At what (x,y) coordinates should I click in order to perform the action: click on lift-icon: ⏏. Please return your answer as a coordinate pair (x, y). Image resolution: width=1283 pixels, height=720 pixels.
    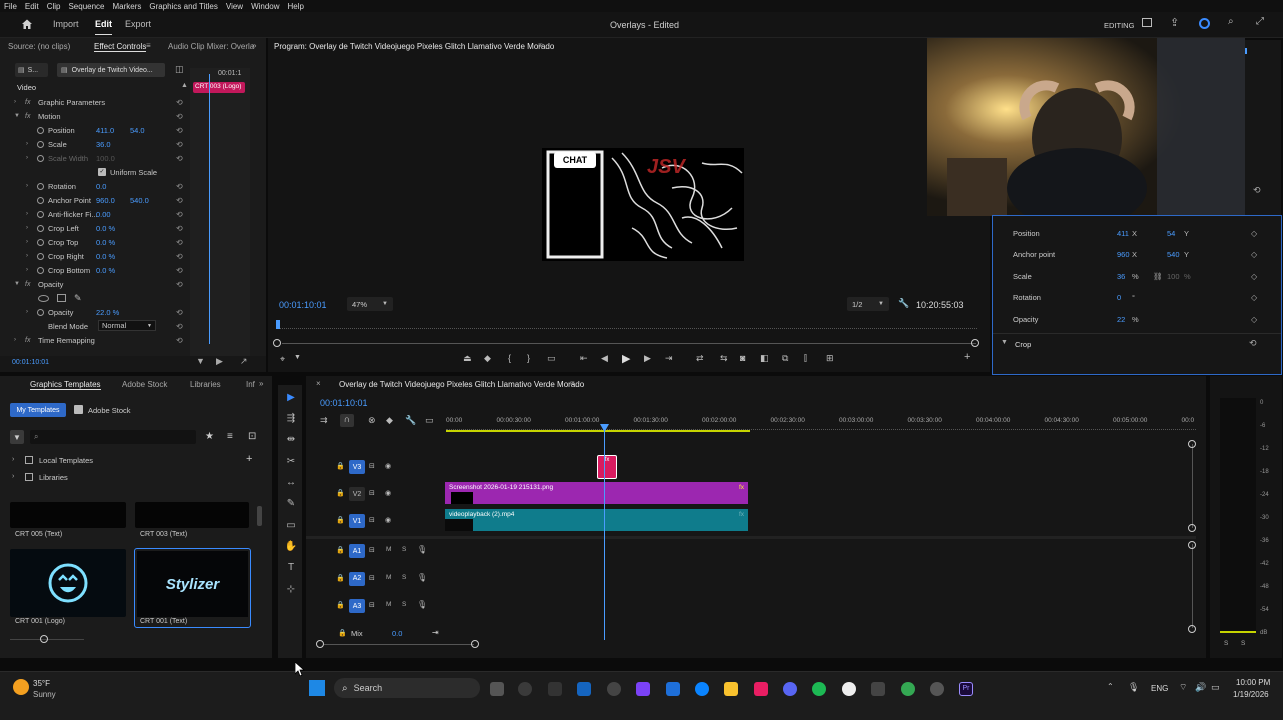
    Looking at the image, I should click on (467, 358).